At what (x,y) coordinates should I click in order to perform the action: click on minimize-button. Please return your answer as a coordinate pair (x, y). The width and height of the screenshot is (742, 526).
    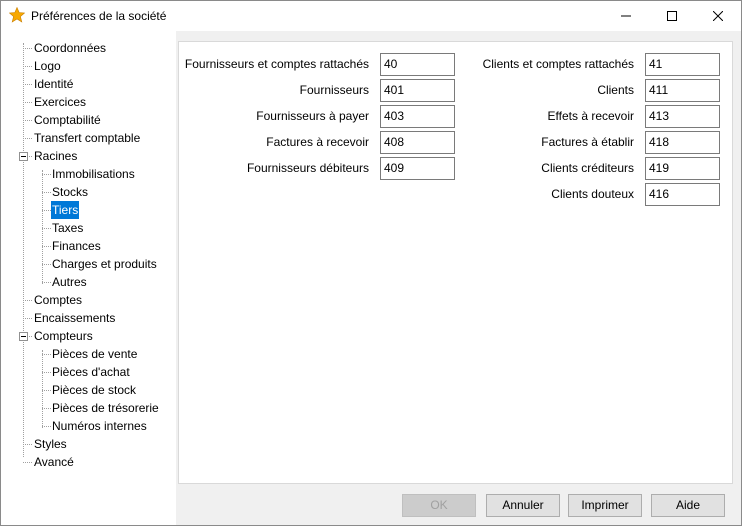
    Looking at the image, I should click on (626, 16).